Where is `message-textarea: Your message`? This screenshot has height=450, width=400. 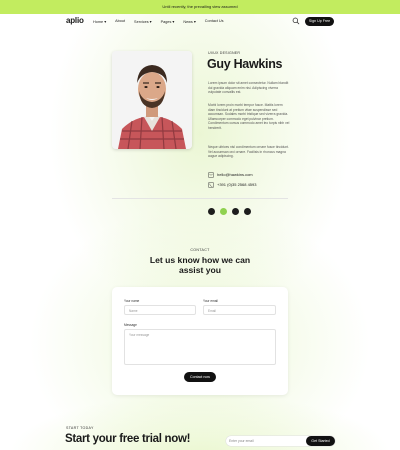 message-textarea: Your message is located at coordinates (200, 347).